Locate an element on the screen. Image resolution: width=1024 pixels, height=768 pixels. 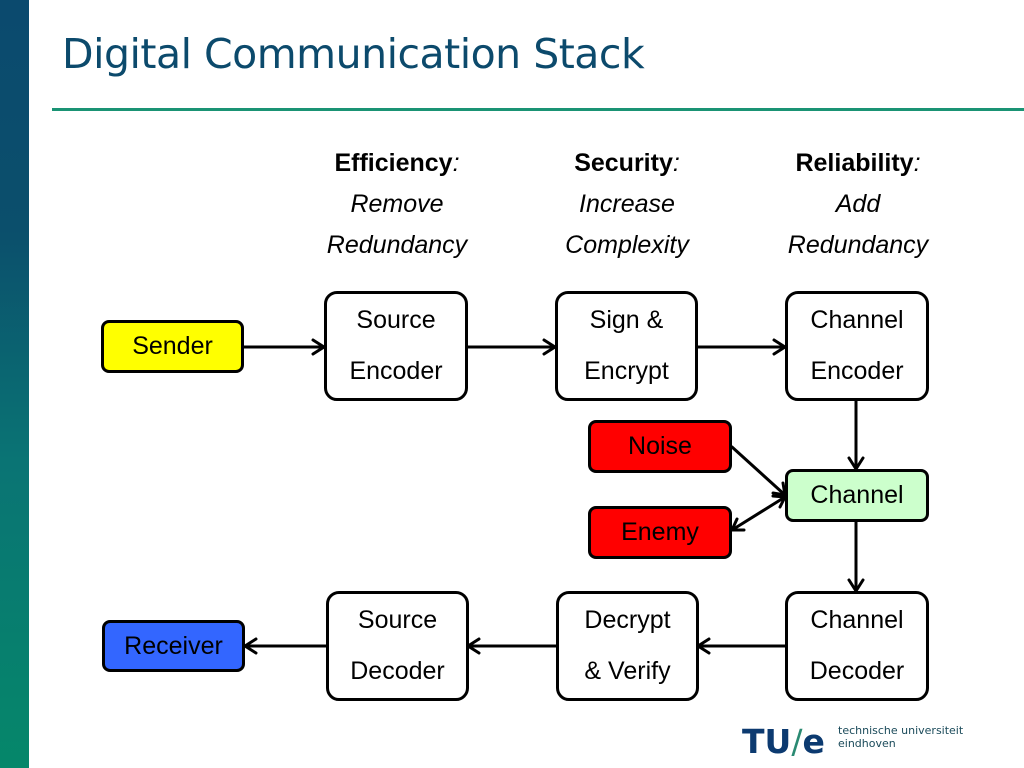
node-channel: Channel is located at coordinates (857, 495).